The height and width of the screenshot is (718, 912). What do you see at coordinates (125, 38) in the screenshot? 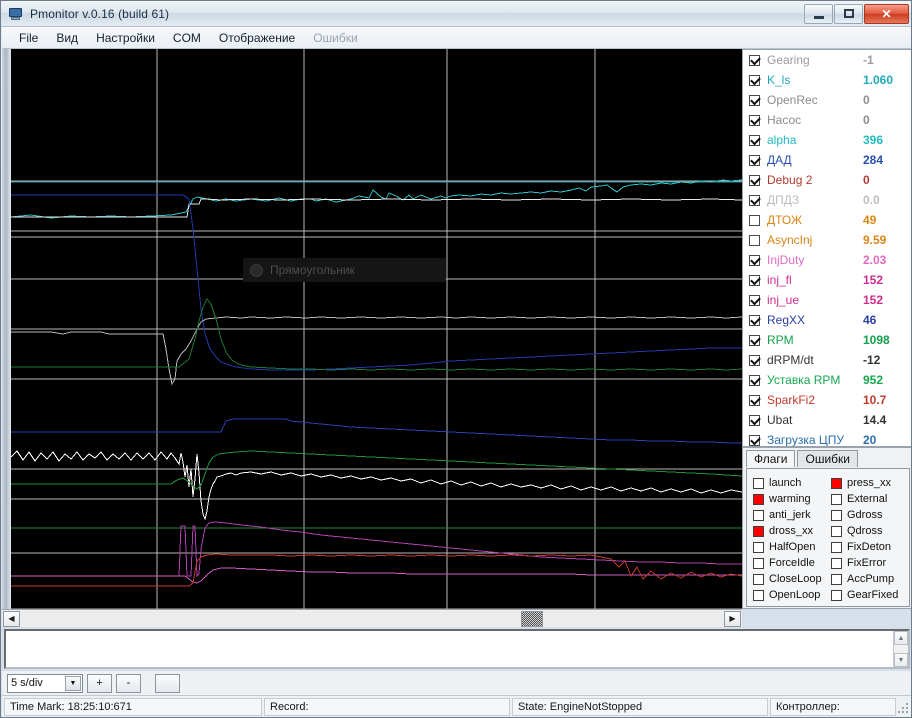
I see `menu-item-settings: Настройки` at bounding box center [125, 38].